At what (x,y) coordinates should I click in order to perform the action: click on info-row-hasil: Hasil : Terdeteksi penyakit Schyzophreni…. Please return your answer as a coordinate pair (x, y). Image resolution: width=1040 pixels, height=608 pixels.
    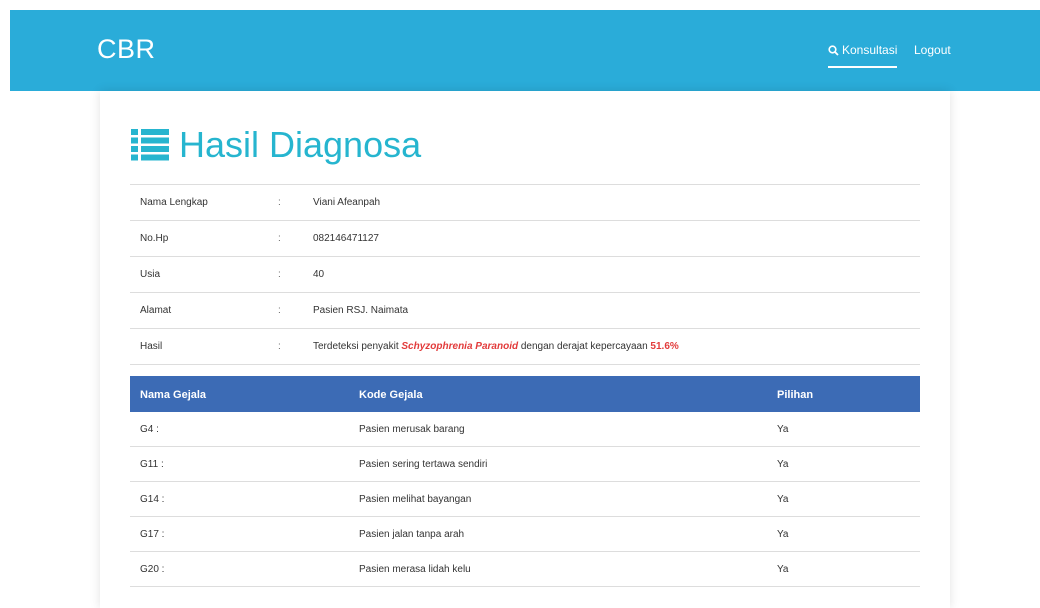
    Looking at the image, I should click on (525, 347).